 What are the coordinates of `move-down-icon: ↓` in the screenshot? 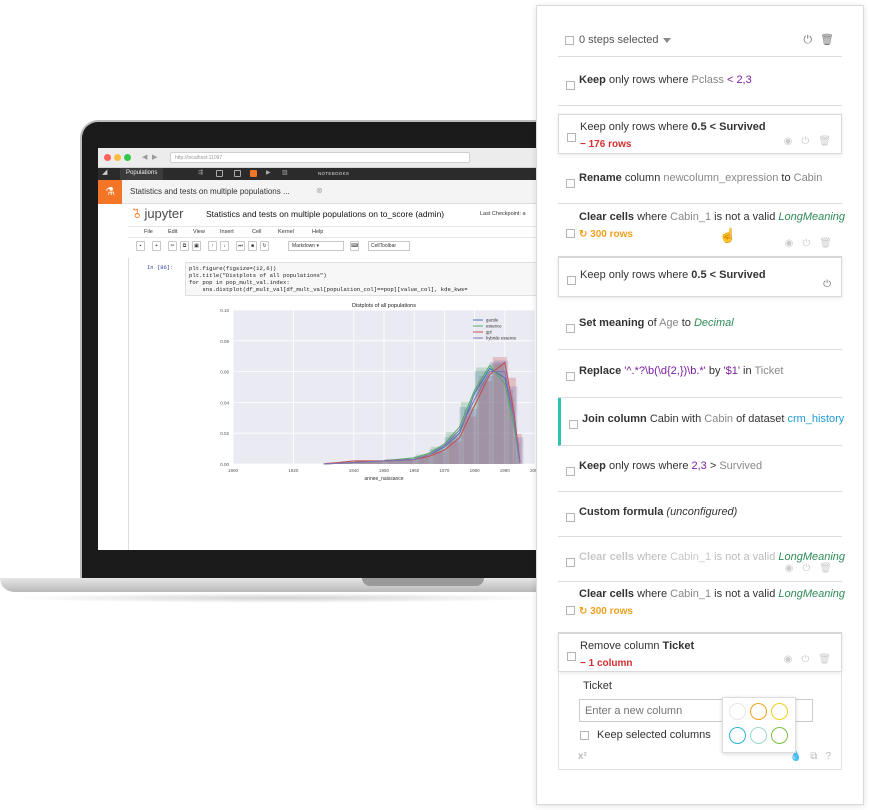 It's located at (224, 246).